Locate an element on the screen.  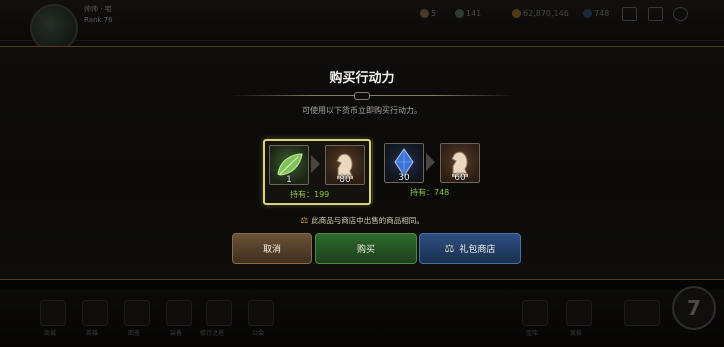
buy-button: 购买 is located at coordinates (366, 248).